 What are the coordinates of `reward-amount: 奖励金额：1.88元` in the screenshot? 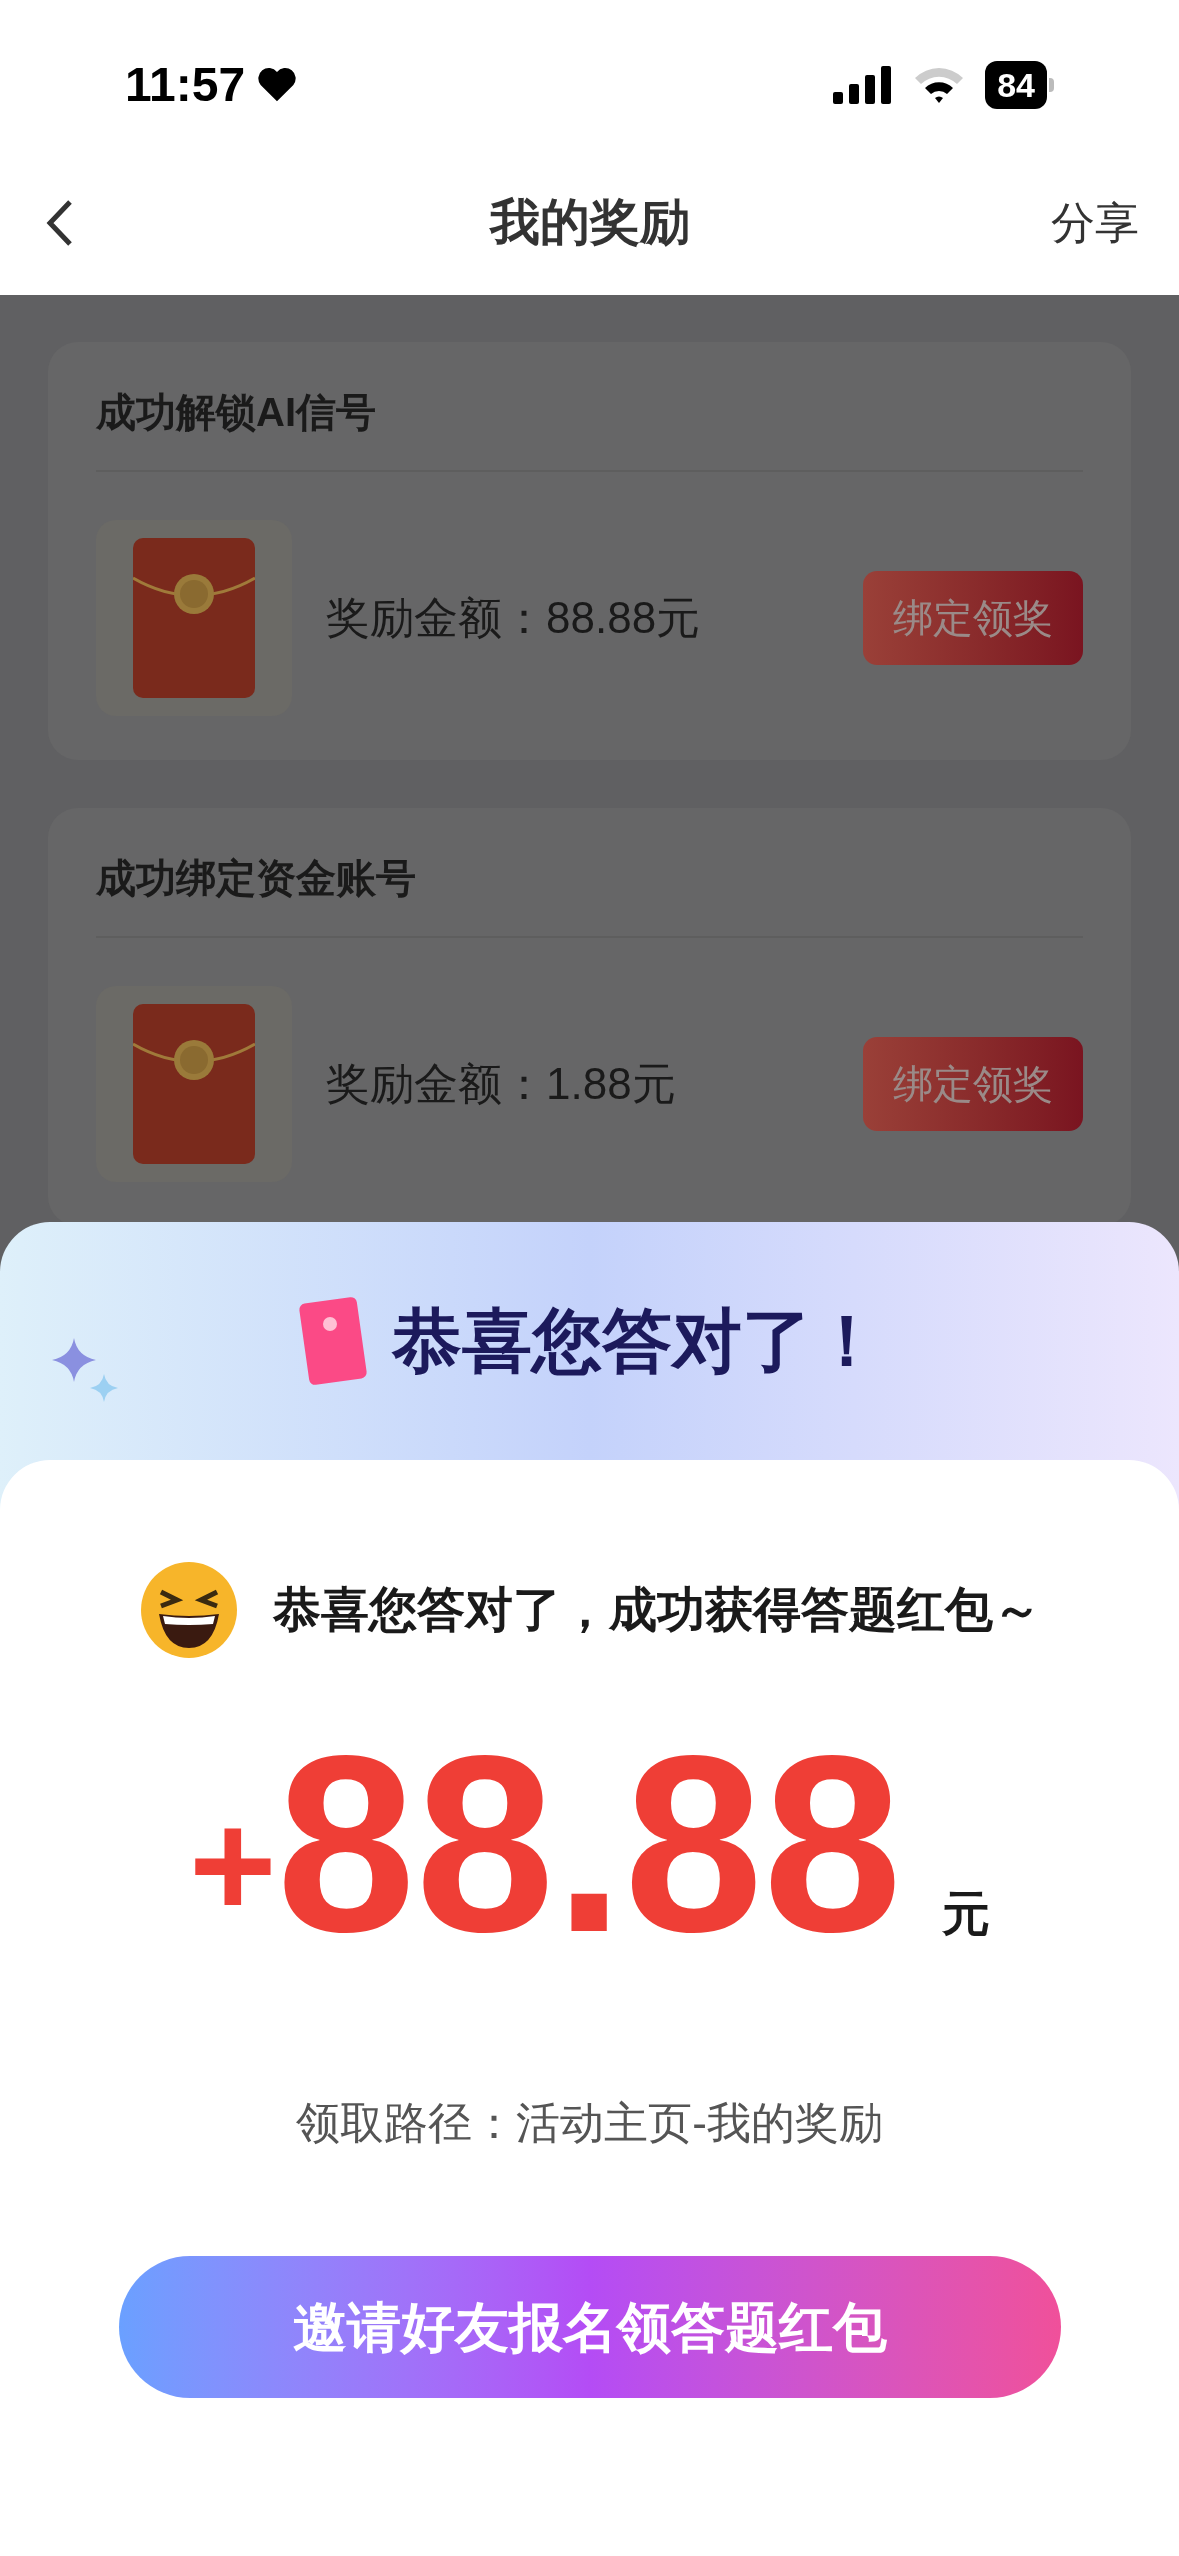 It's located at (501, 1084).